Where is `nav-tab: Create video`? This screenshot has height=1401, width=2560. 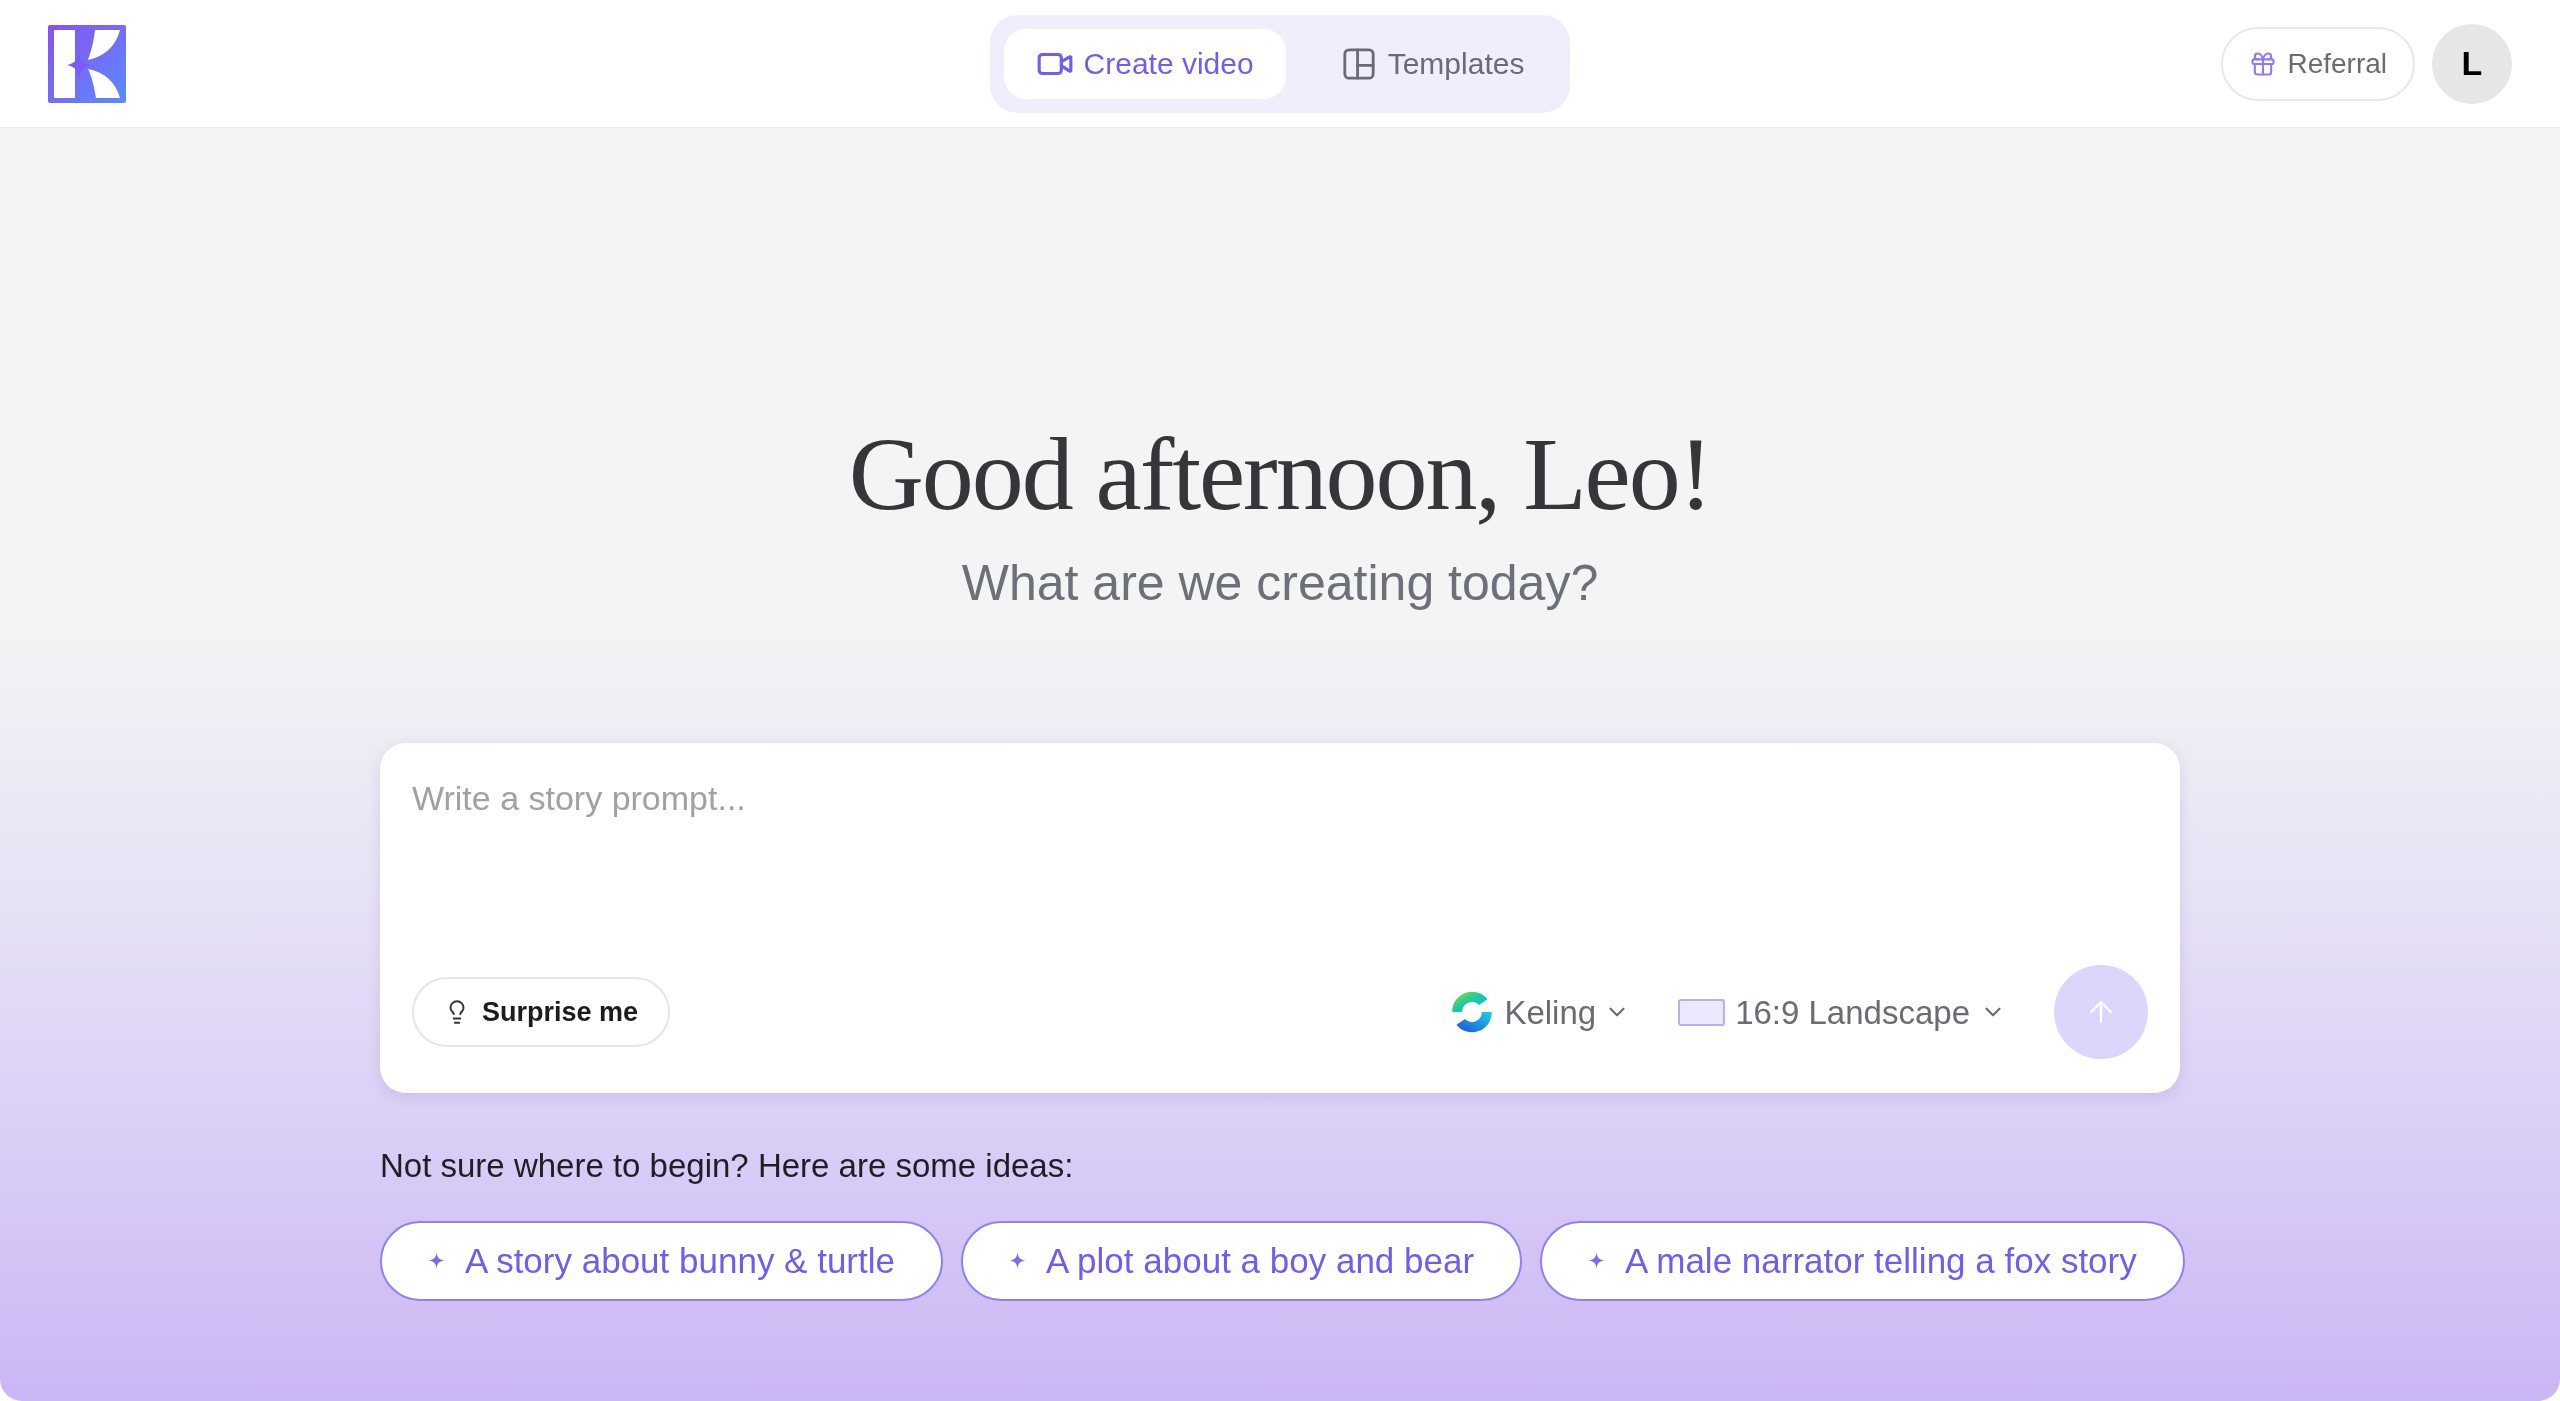
nav-tab: Create video is located at coordinates (1144, 63).